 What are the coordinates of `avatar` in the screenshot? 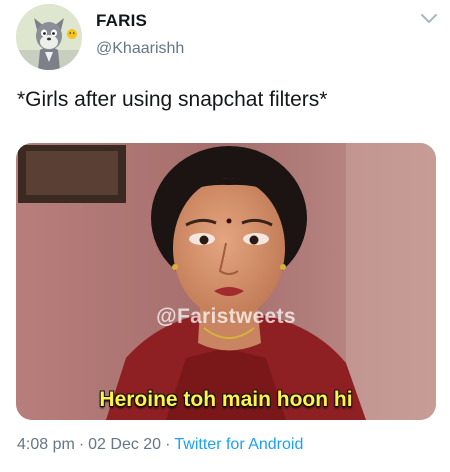 It's located at (49, 37).